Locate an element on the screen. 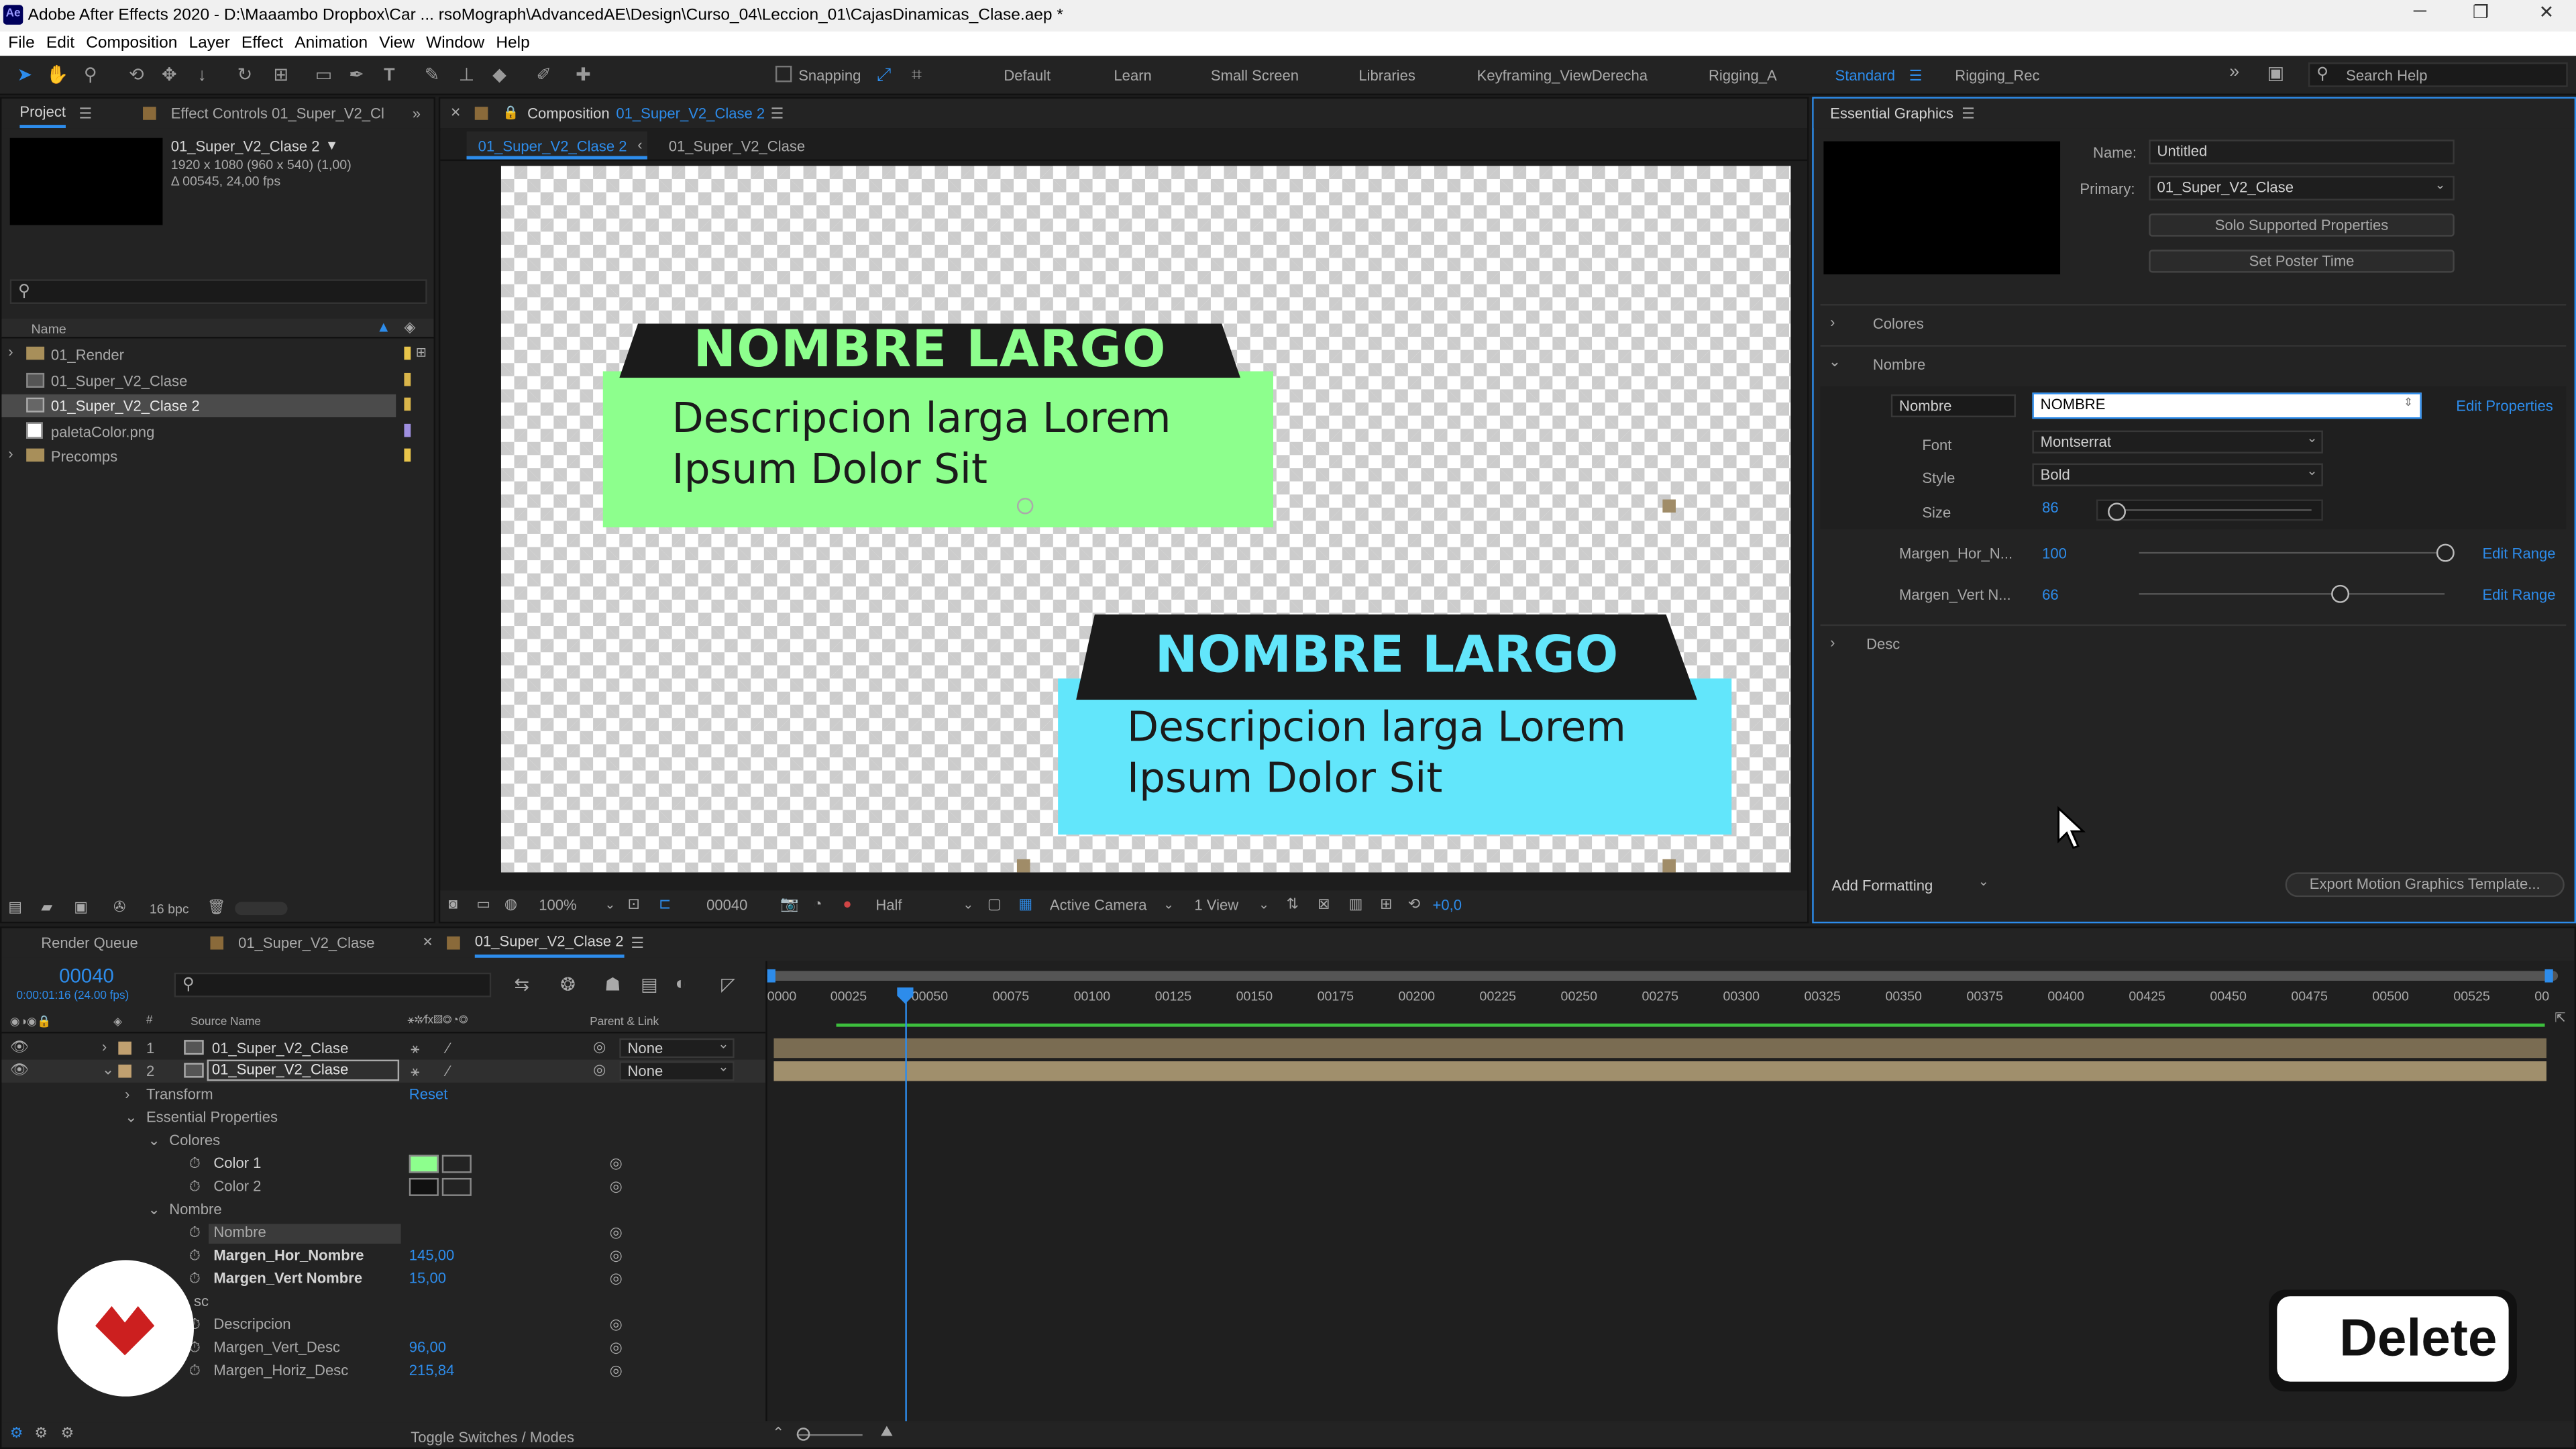 This screenshot has width=2576, height=1449. edit-properties-link: Edit Properties is located at coordinates (2504, 406).